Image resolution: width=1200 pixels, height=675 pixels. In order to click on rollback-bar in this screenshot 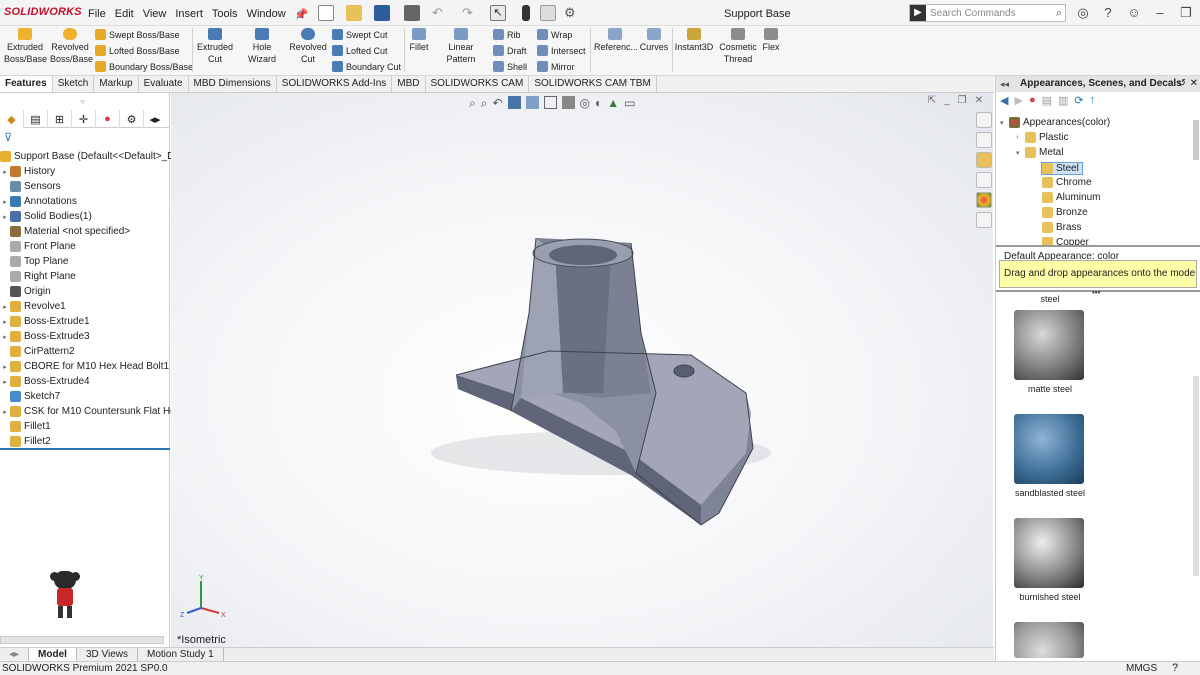, I will do `click(85, 449)`.